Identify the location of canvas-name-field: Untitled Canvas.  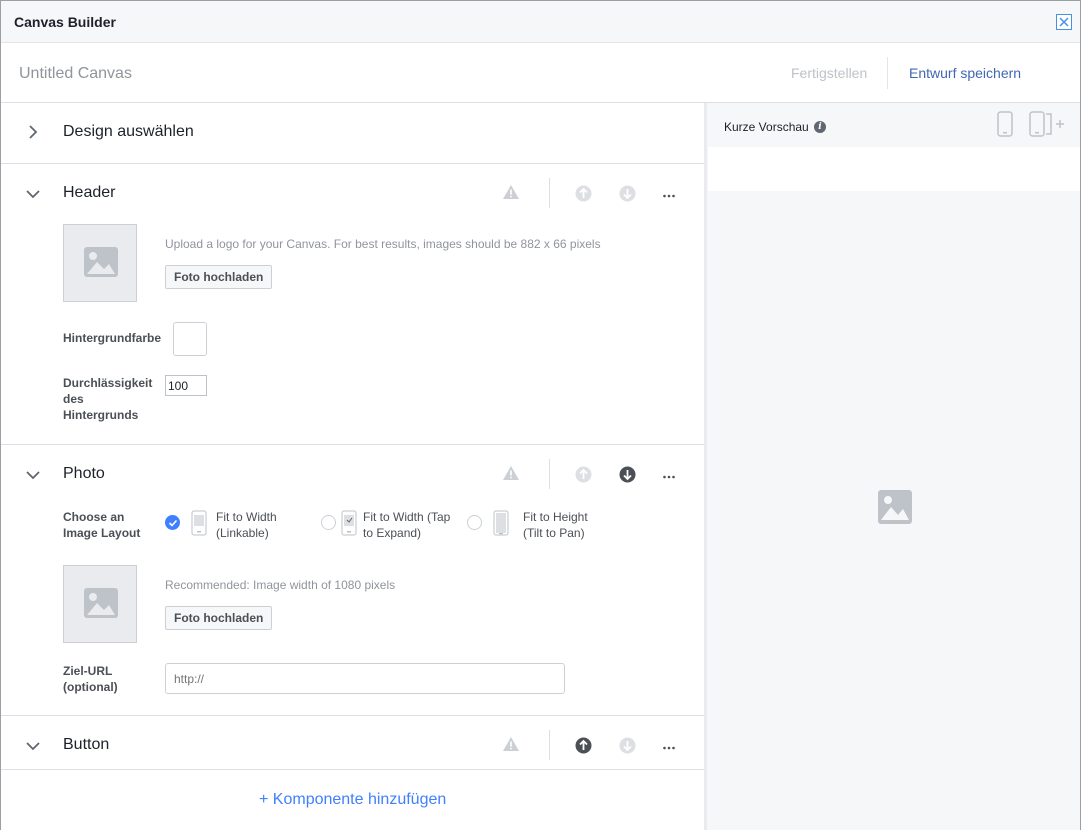
(75, 74).